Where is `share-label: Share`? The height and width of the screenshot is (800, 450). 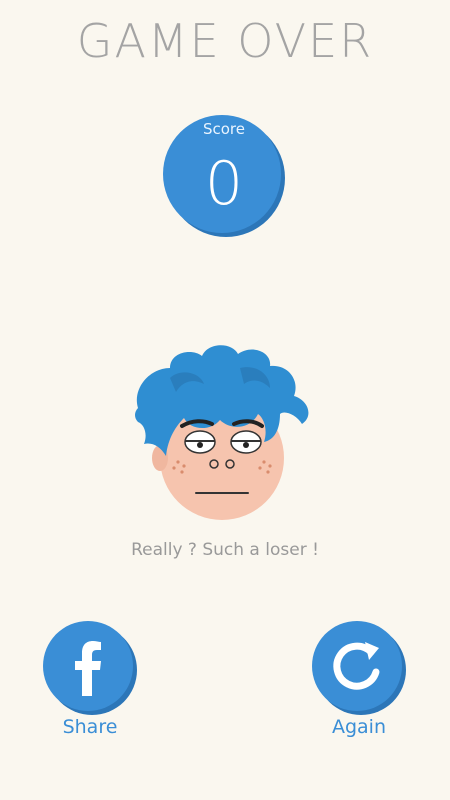 share-label: Share is located at coordinates (90, 727).